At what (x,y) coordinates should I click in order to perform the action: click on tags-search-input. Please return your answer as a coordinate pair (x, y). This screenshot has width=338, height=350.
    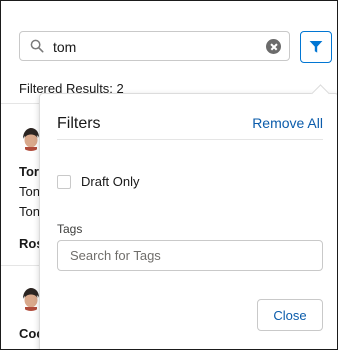
    Looking at the image, I should click on (190, 255).